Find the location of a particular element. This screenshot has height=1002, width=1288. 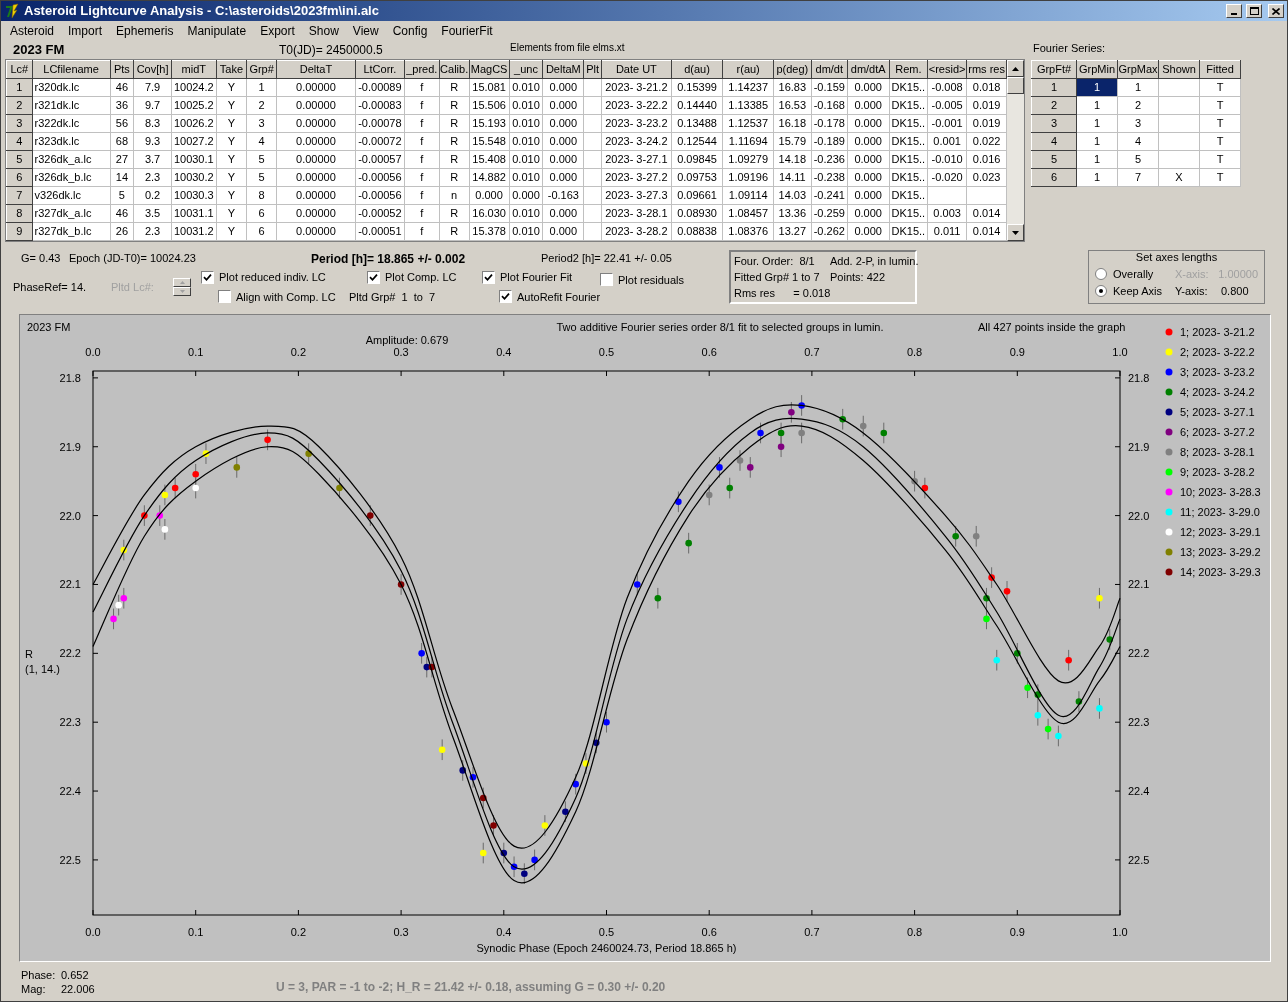

column-header: GrpFt# is located at coordinates (1054, 69).